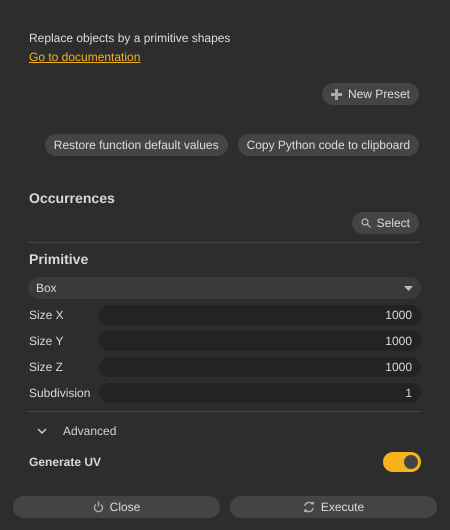 This screenshot has width=450, height=530. Describe the element at coordinates (370, 94) in the screenshot. I see `new-preset-button: New Preset` at that location.